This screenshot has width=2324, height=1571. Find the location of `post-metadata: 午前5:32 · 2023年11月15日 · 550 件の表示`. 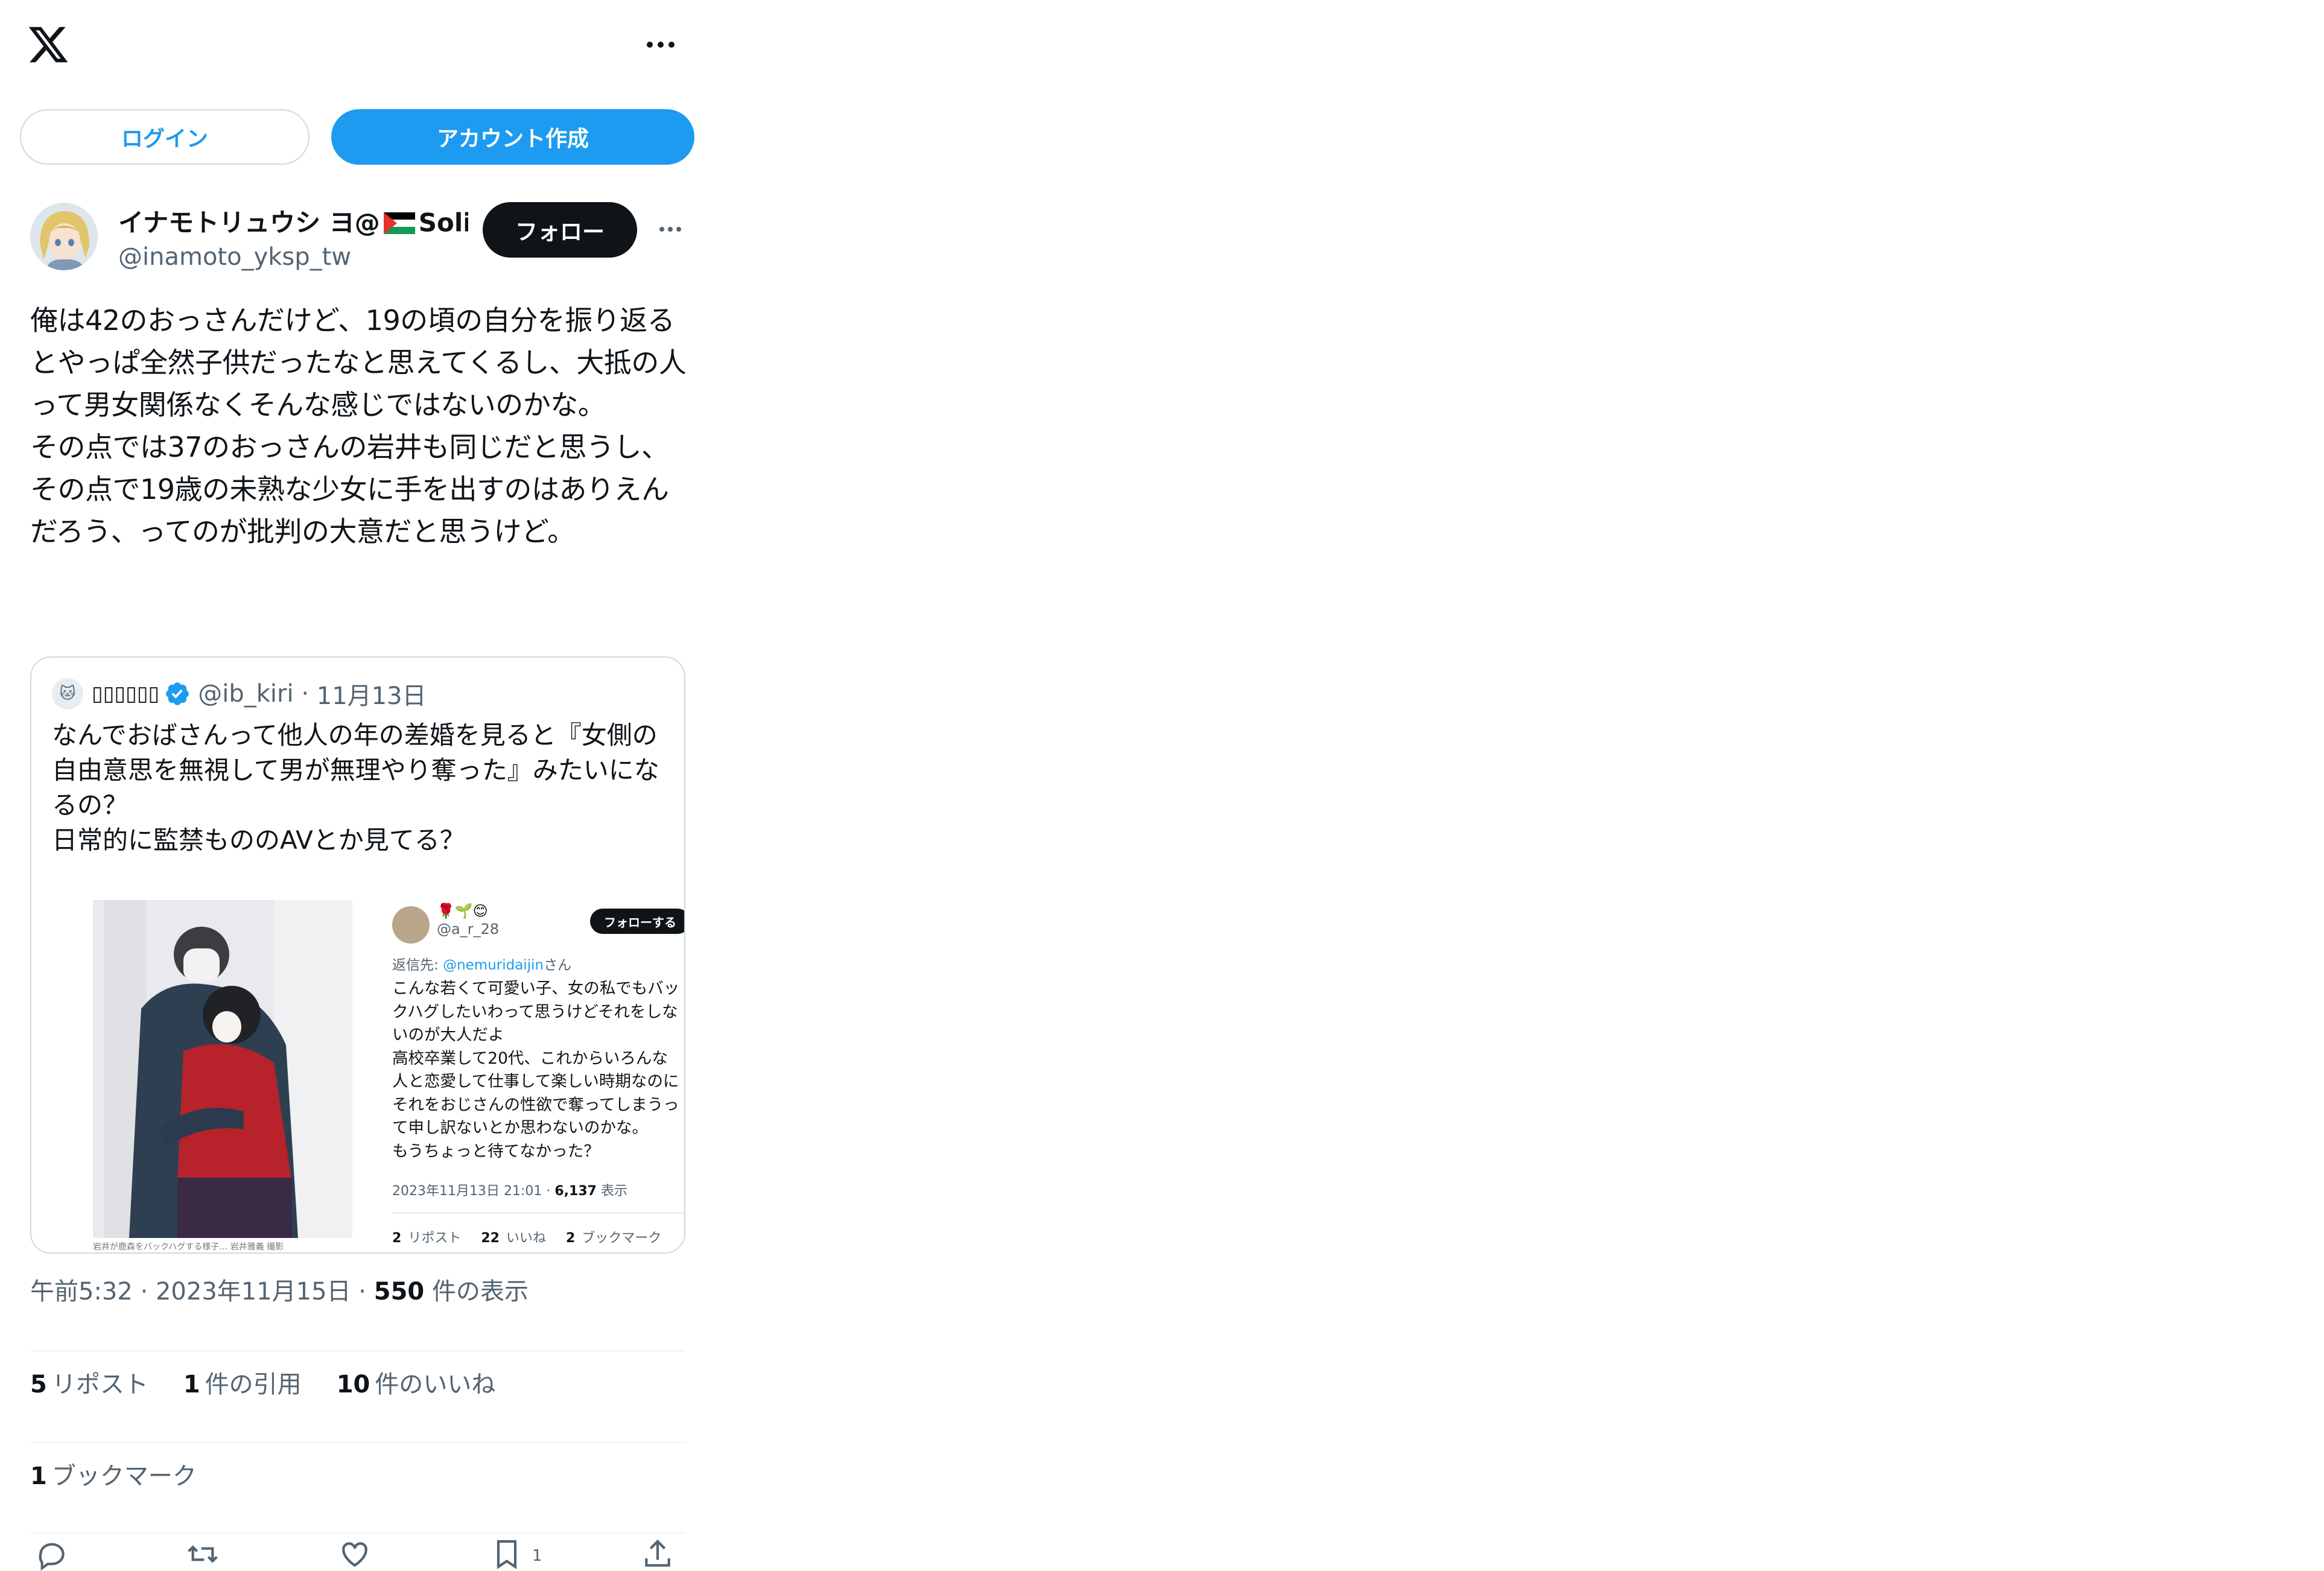

post-metadata: 午前5:32 · 2023年11月15日 · 550 件の表示 is located at coordinates (279, 1292).